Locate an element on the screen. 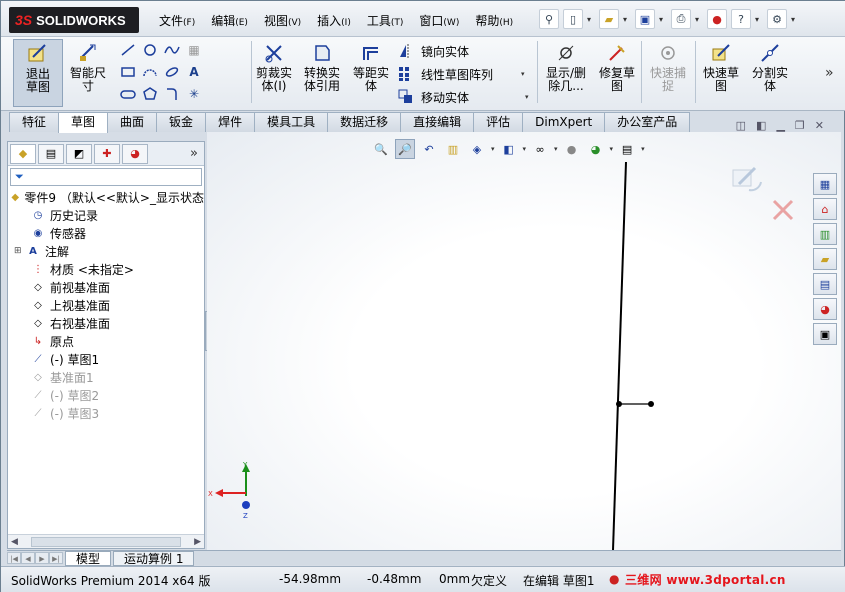 The image size is (845, 592). scroll-left-icon: ◀ is located at coordinates (14, 542).